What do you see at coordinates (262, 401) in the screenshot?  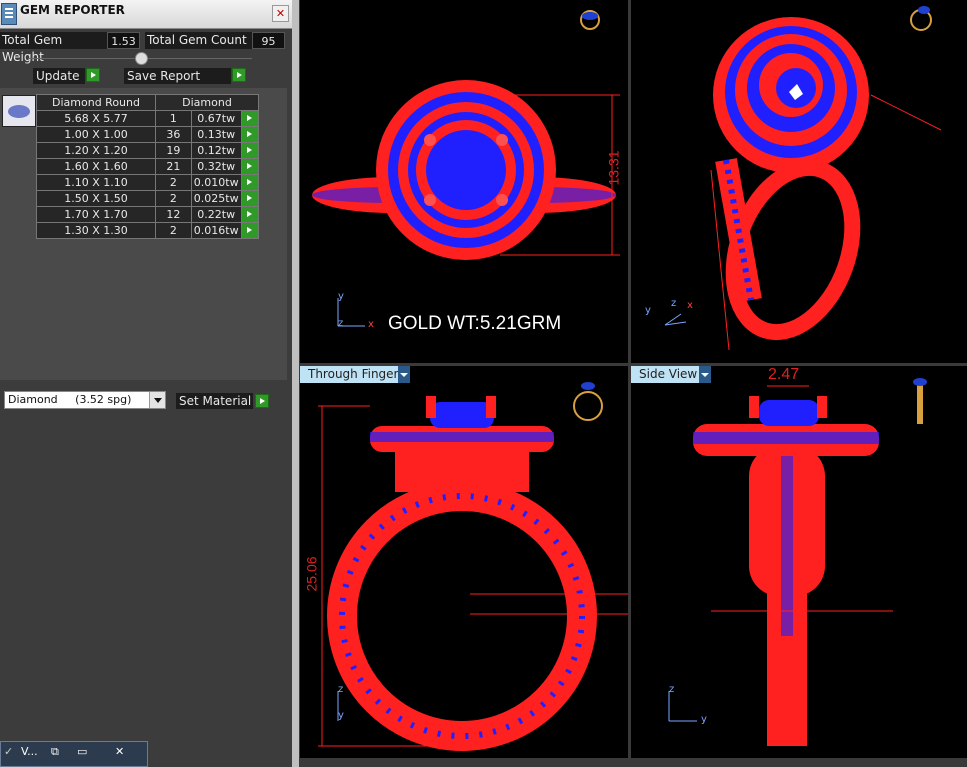 I see `set-material-go-icon` at bounding box center [262, 401].